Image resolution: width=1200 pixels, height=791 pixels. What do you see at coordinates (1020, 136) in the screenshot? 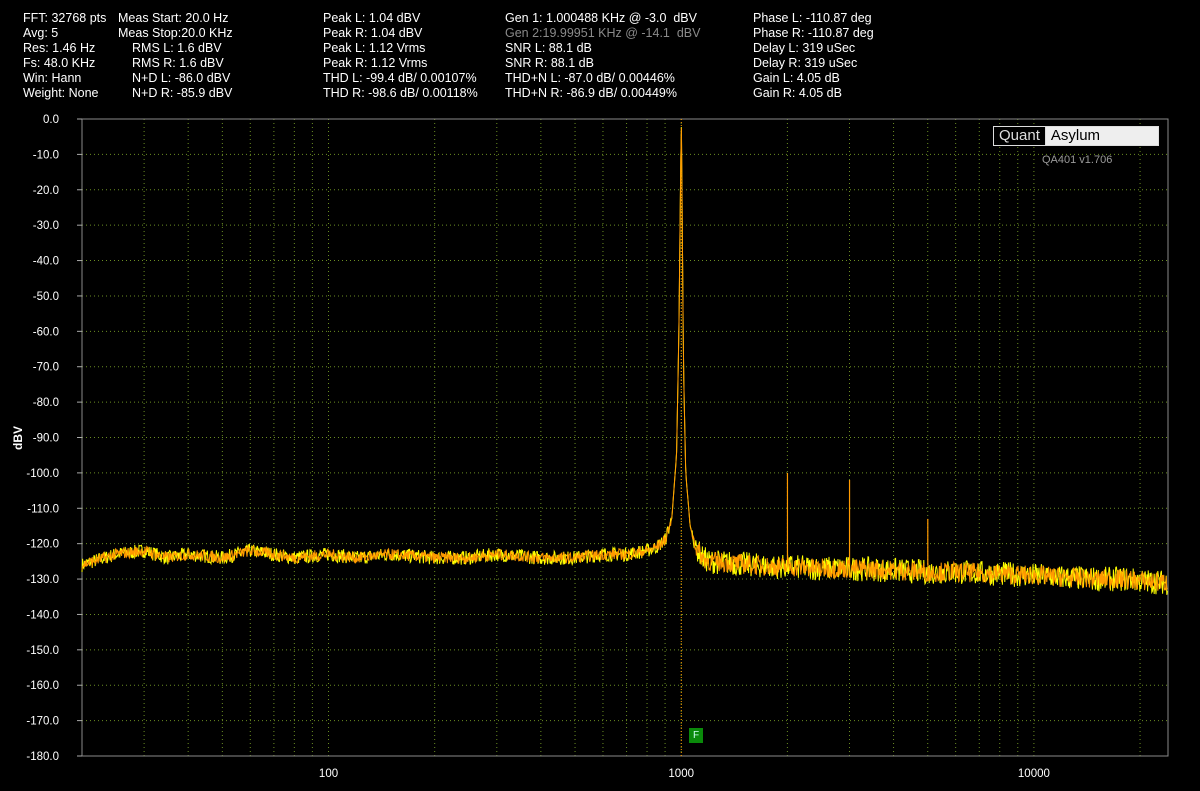
I see `logo-quant-text: Quant` at bounding box center [1020, 136].